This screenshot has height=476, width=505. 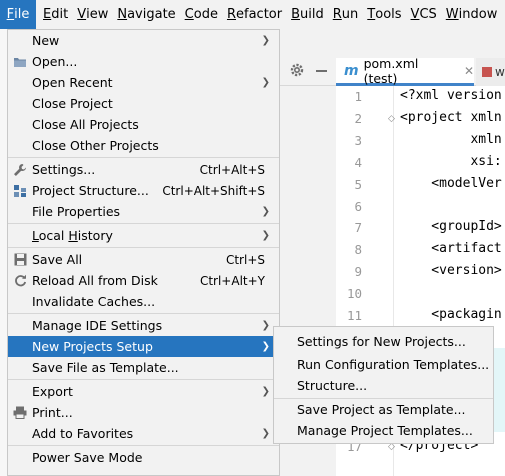 I want to click on gear-icon, so click(x=297, y=70).